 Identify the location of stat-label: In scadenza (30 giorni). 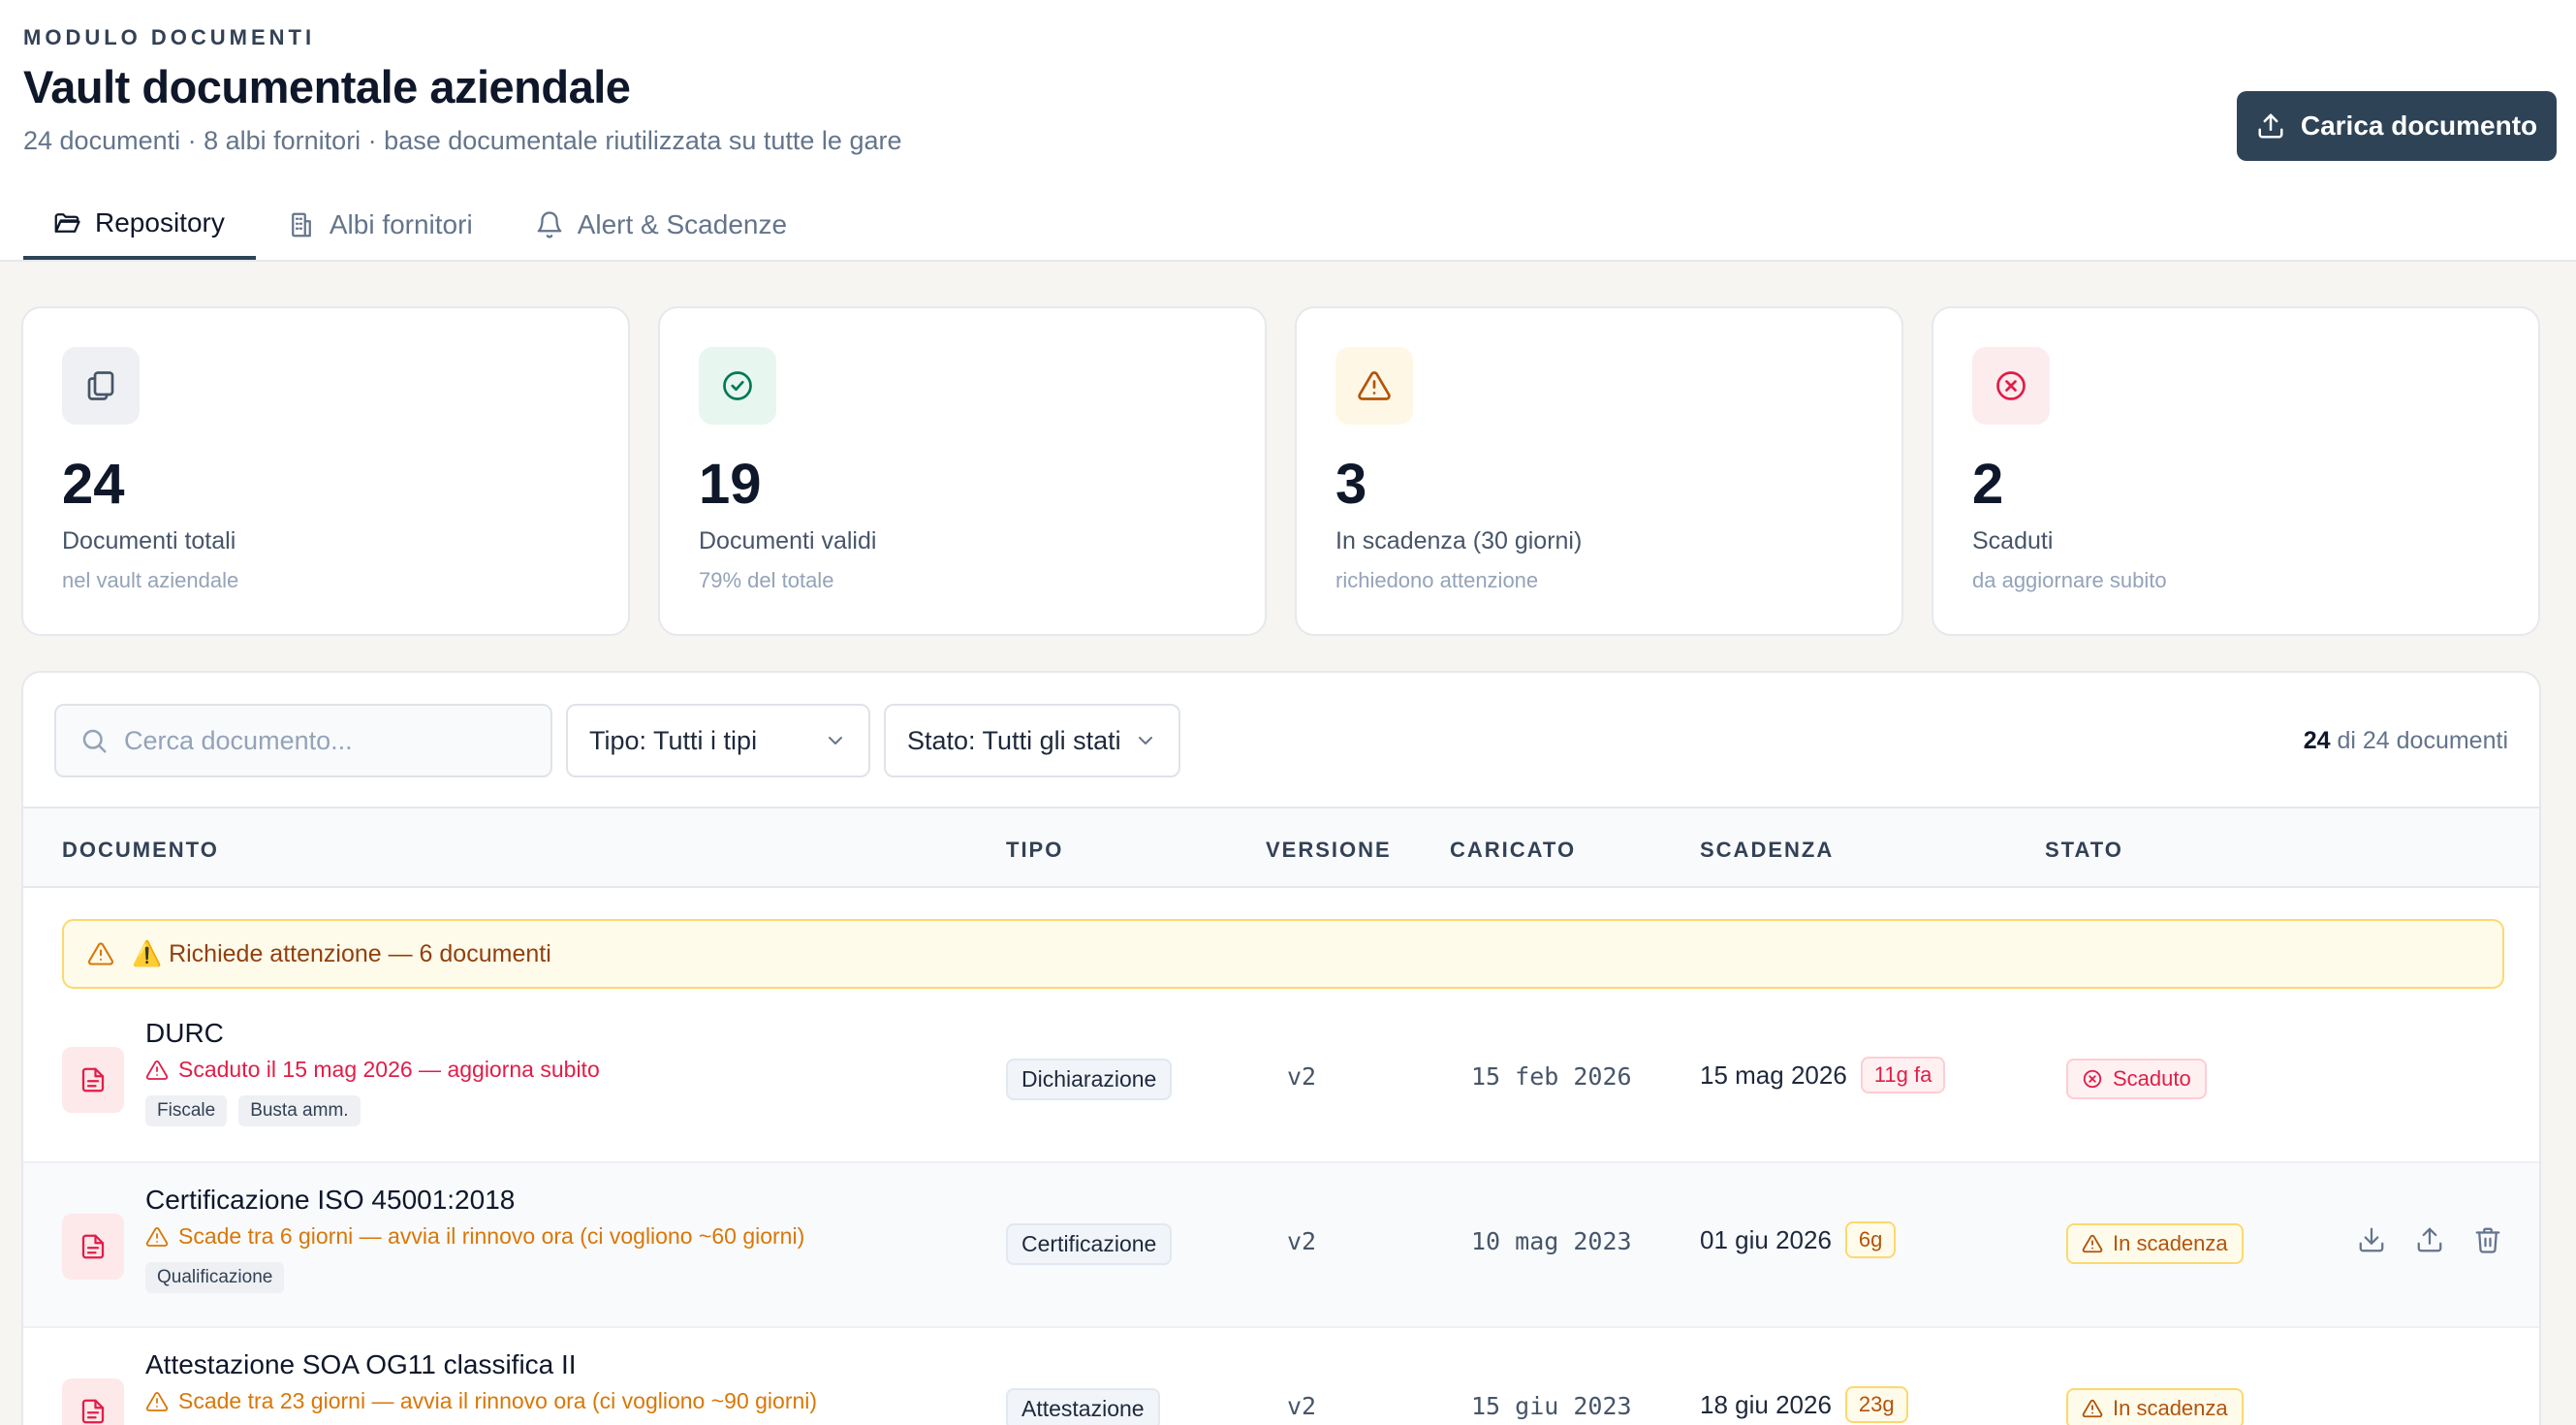
(1459, 540).